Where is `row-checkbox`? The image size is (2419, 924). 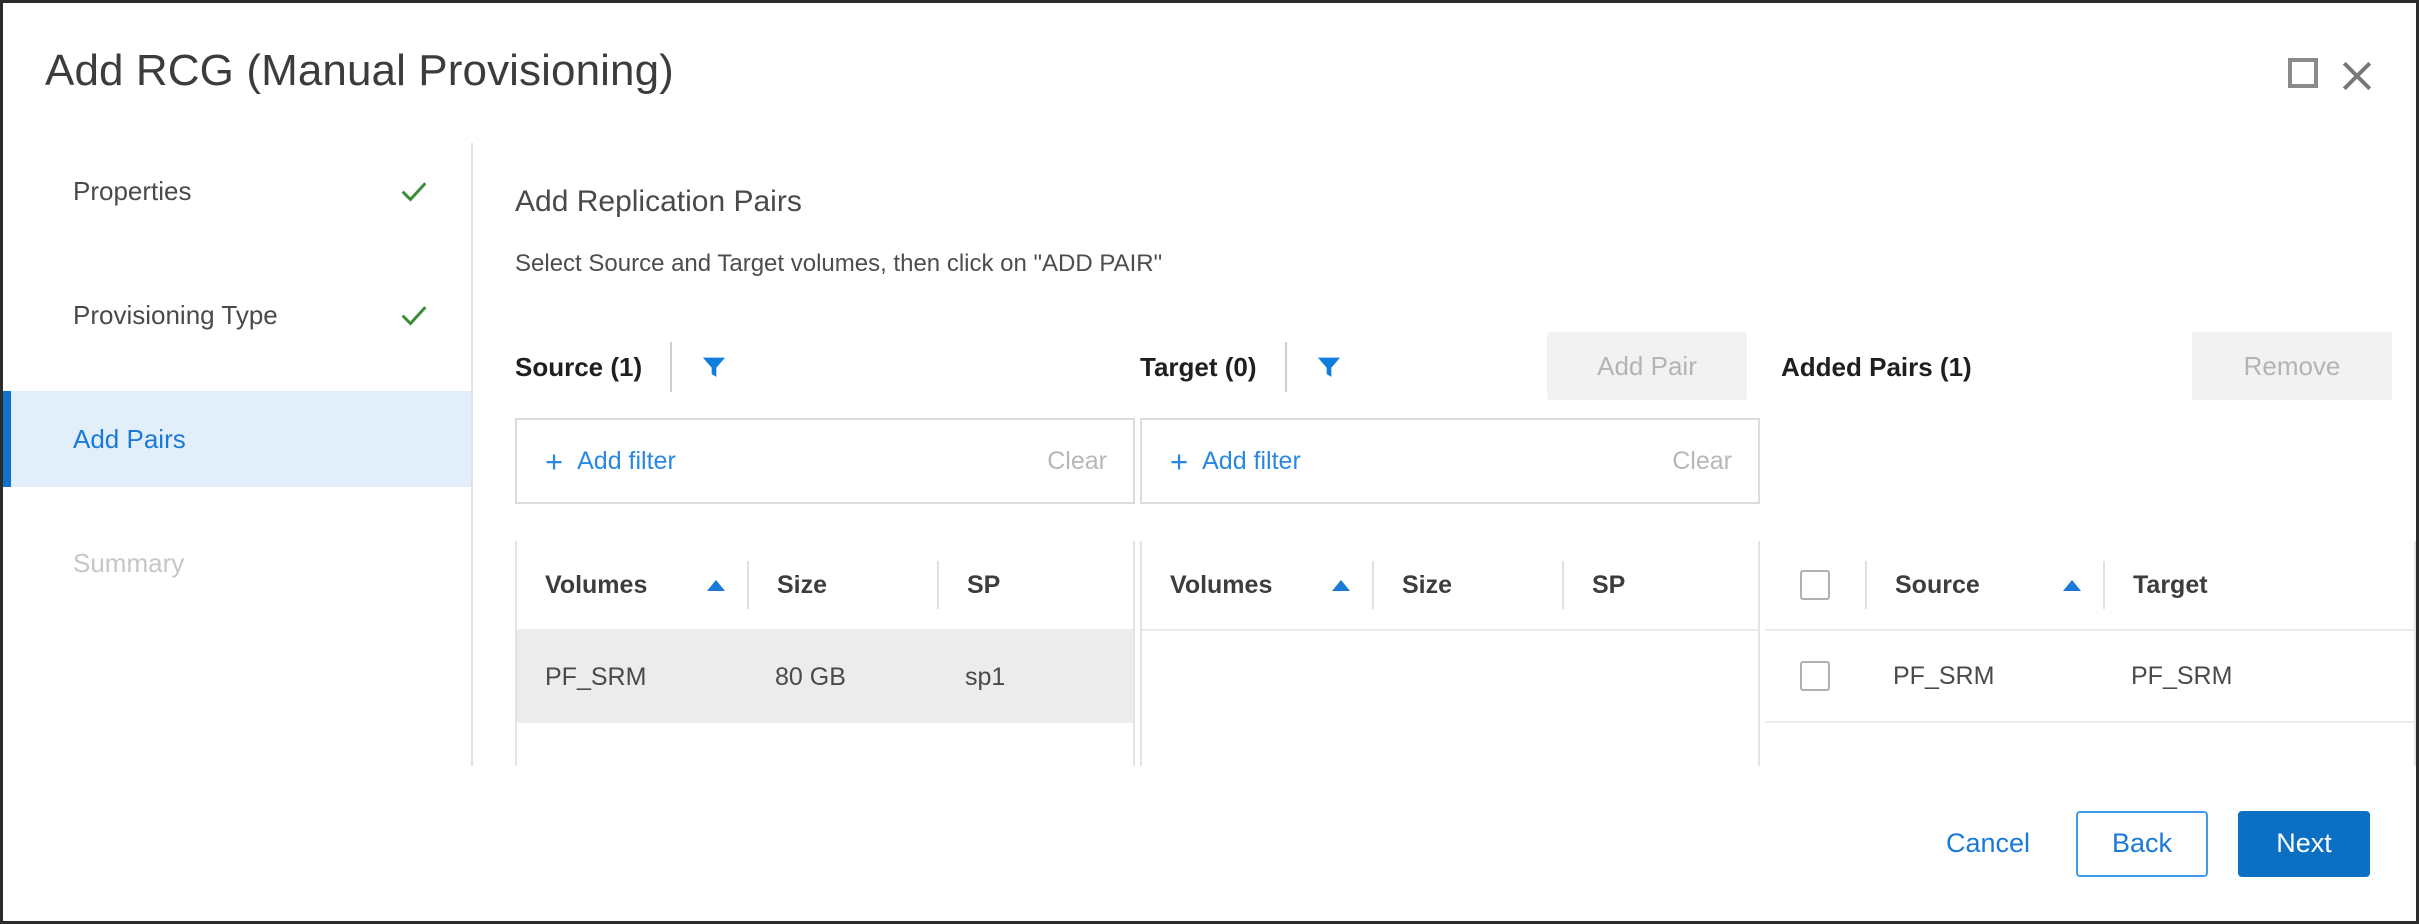 row-checkbox is located at coordinates (1815, 676).